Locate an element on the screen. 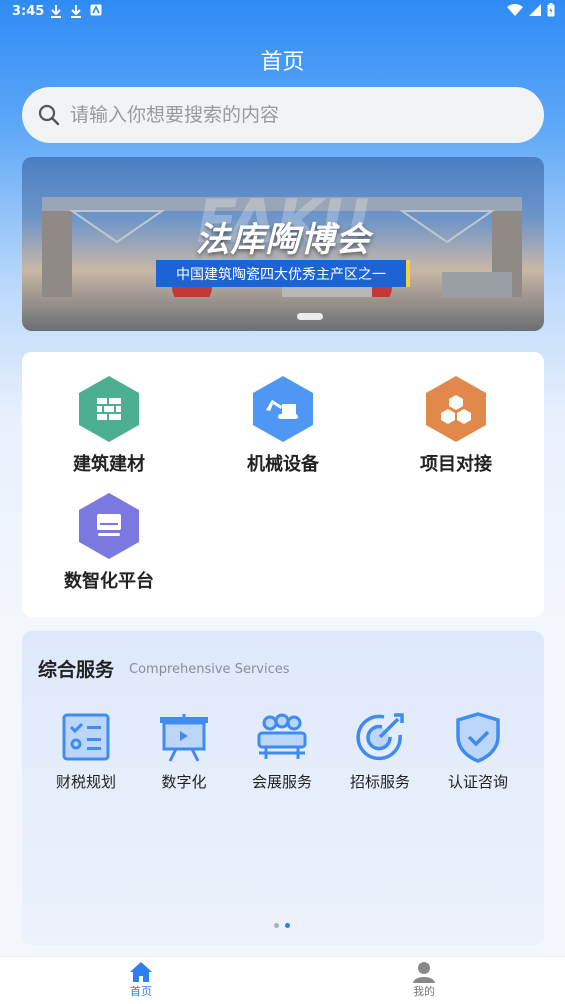 This screenshot has width=565, height=1004. search-bar is located at coordinates (283, 115).